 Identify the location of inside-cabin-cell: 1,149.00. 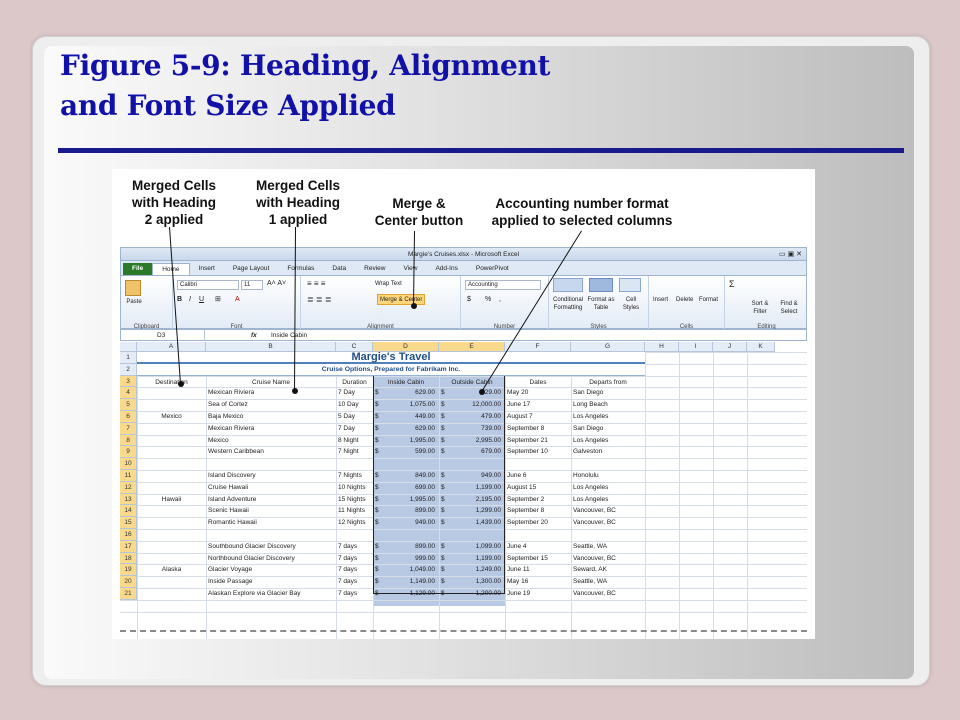
(408, 582).